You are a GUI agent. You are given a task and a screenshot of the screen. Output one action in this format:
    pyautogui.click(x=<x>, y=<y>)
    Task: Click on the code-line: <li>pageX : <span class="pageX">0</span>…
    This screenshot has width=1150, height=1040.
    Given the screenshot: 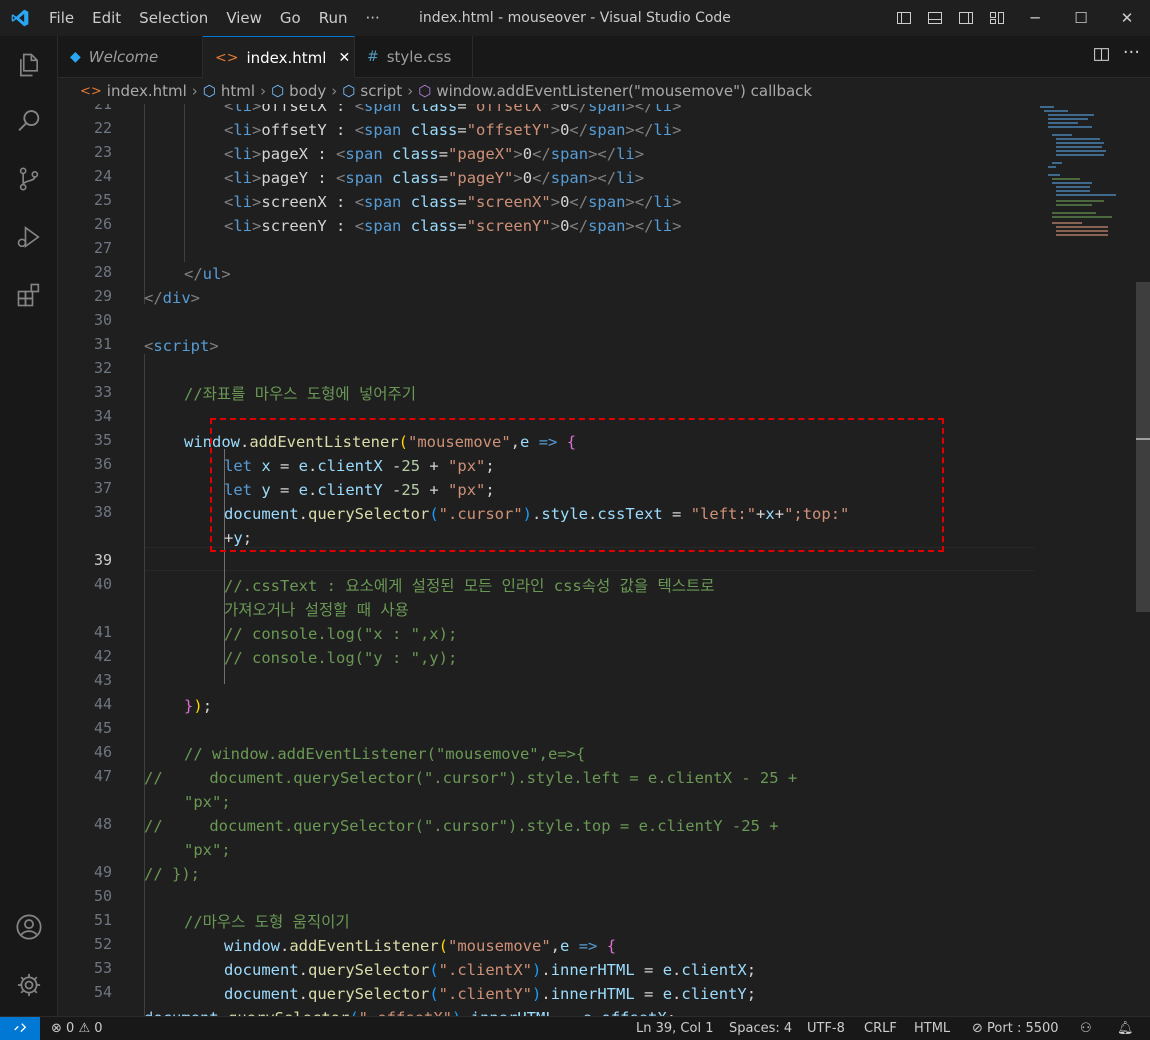 What is the action you would take?
    pyautogui.click(x=434, y=154)
    